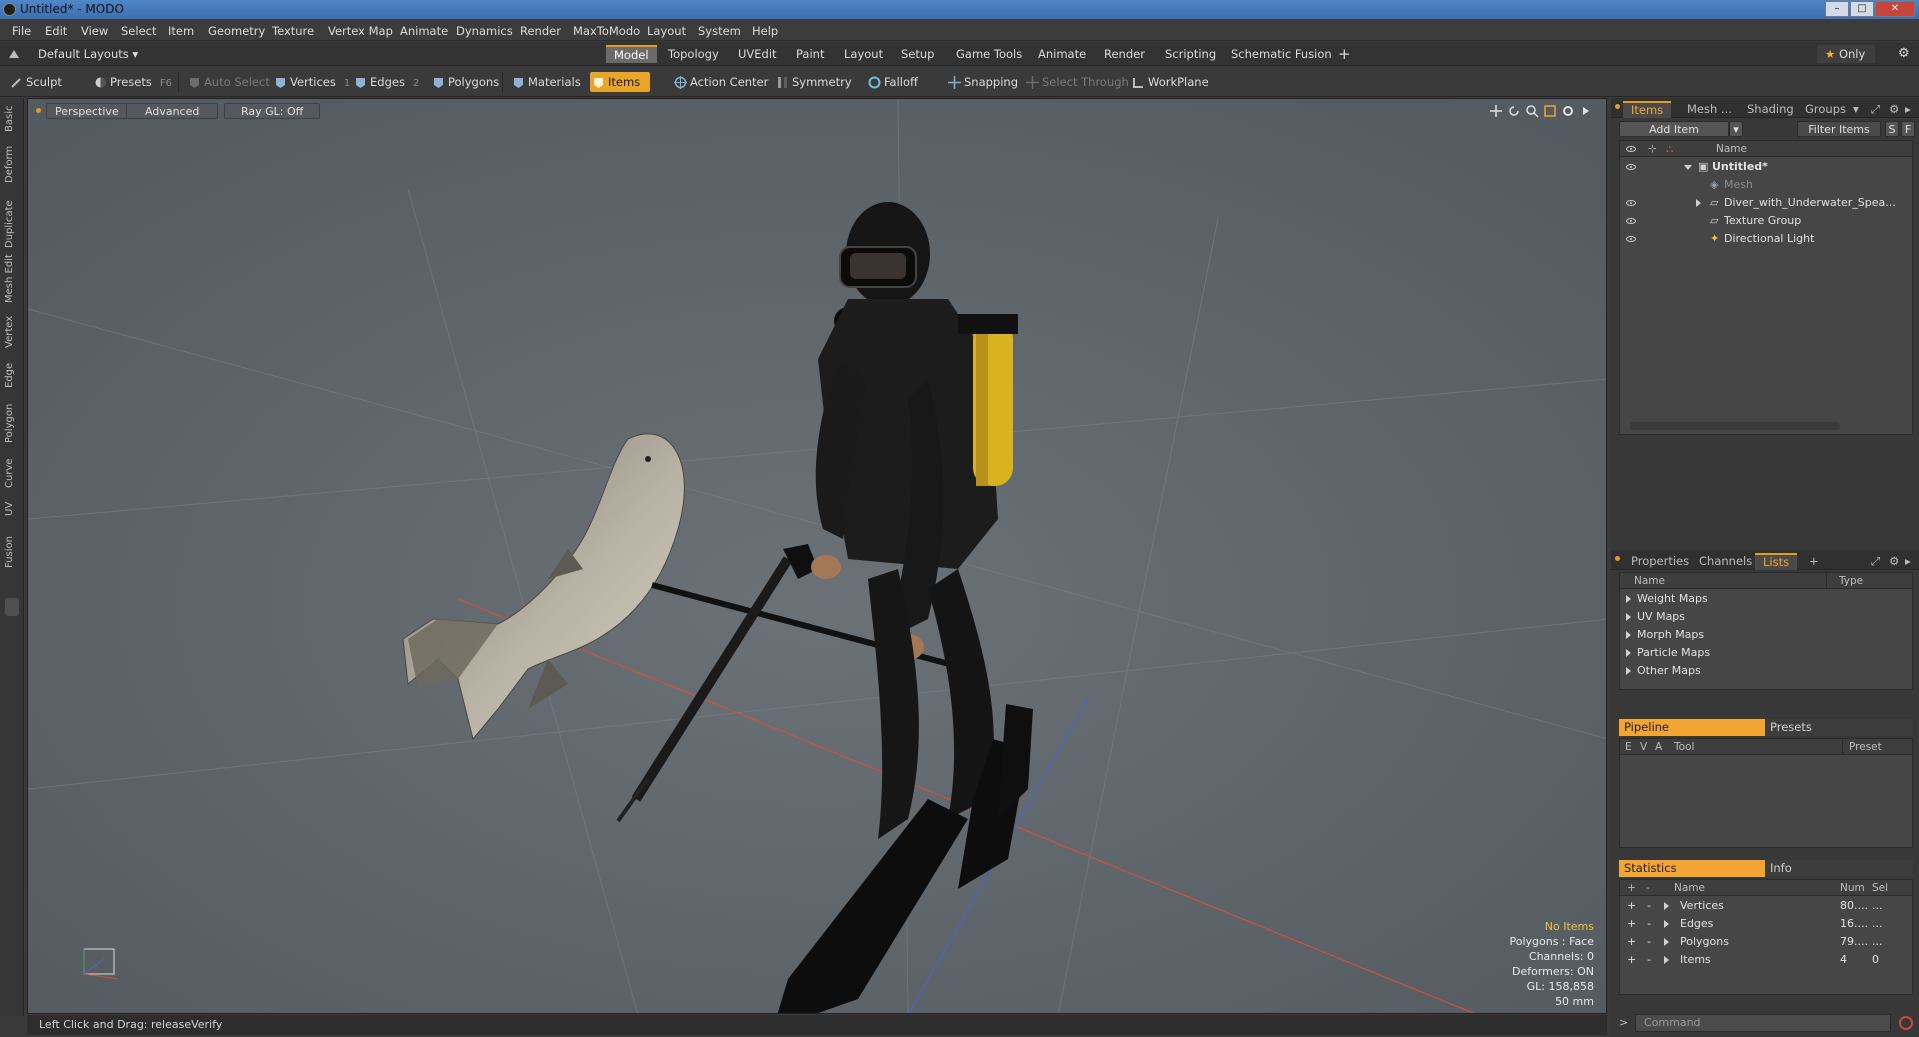 The width and height of the screenshot is (1919, 1037). Describe the element at coordinates (311, 82) in the screenshot. I see `vertices-button: Vertices 1` at that location.